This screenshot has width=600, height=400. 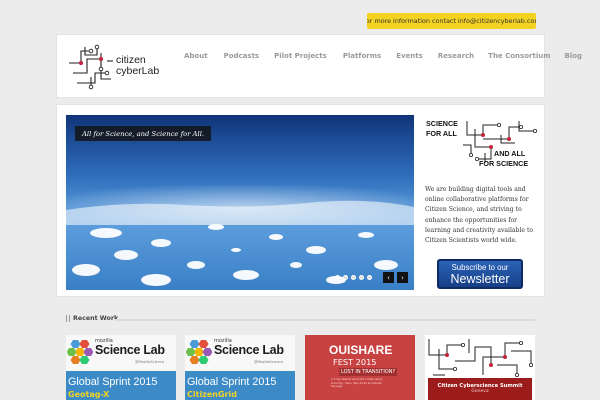 I want to click on prev-slide-button: ‹, so click(x=388, y=277).